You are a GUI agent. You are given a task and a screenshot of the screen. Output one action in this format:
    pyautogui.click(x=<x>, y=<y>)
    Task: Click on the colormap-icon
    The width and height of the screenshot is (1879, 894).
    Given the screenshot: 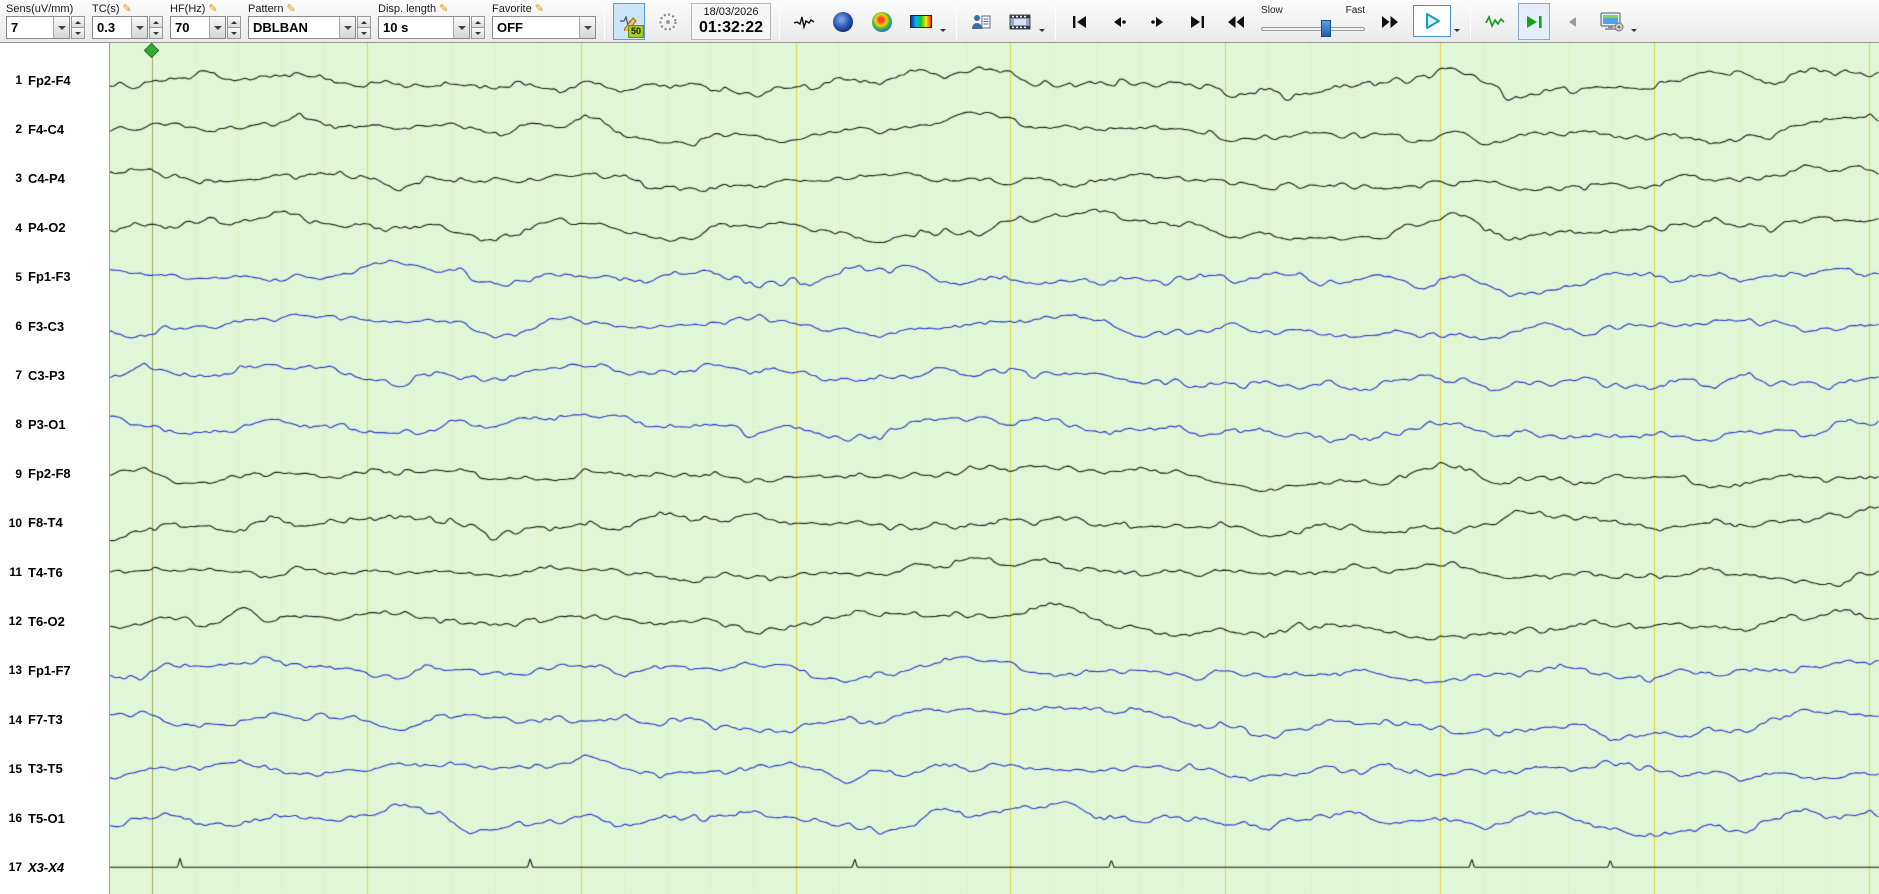 What is the action you would take?
    pyautogui.click(x=921, y=21)
    